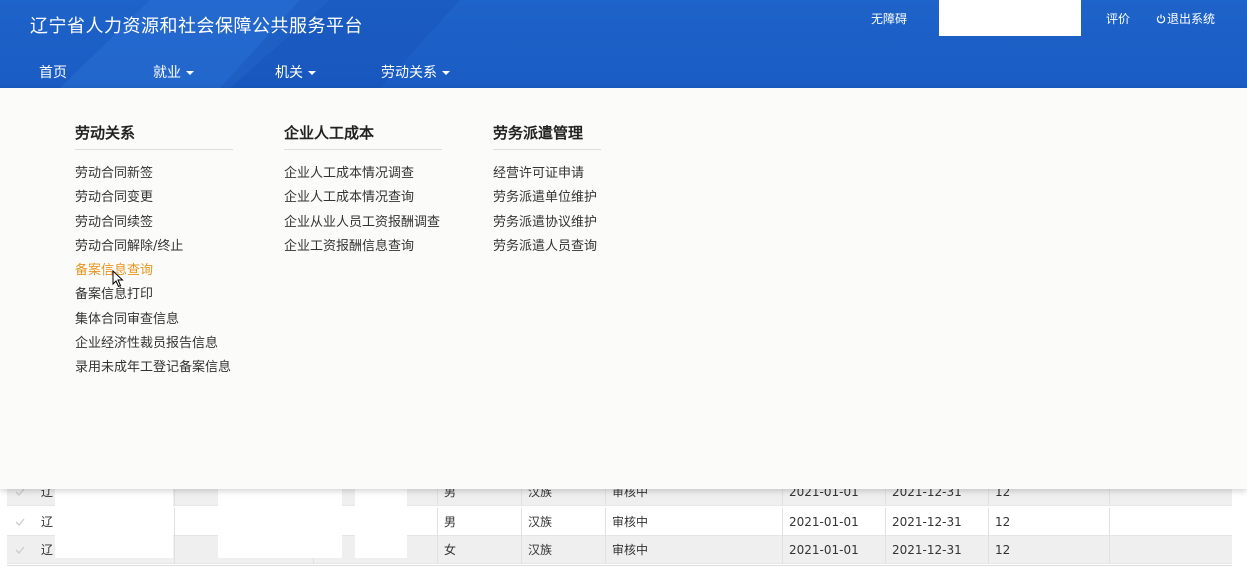 This screenshot has height=586, width=1247. I want to click on nav-labor-relations: 劳动关系, so click(415, 72).